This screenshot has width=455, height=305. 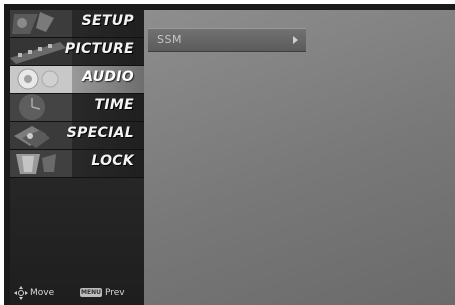 What do you see at coordinates (41, 23) in the screenshot?
I see `setup-icon` at bounding box center [41, 23].